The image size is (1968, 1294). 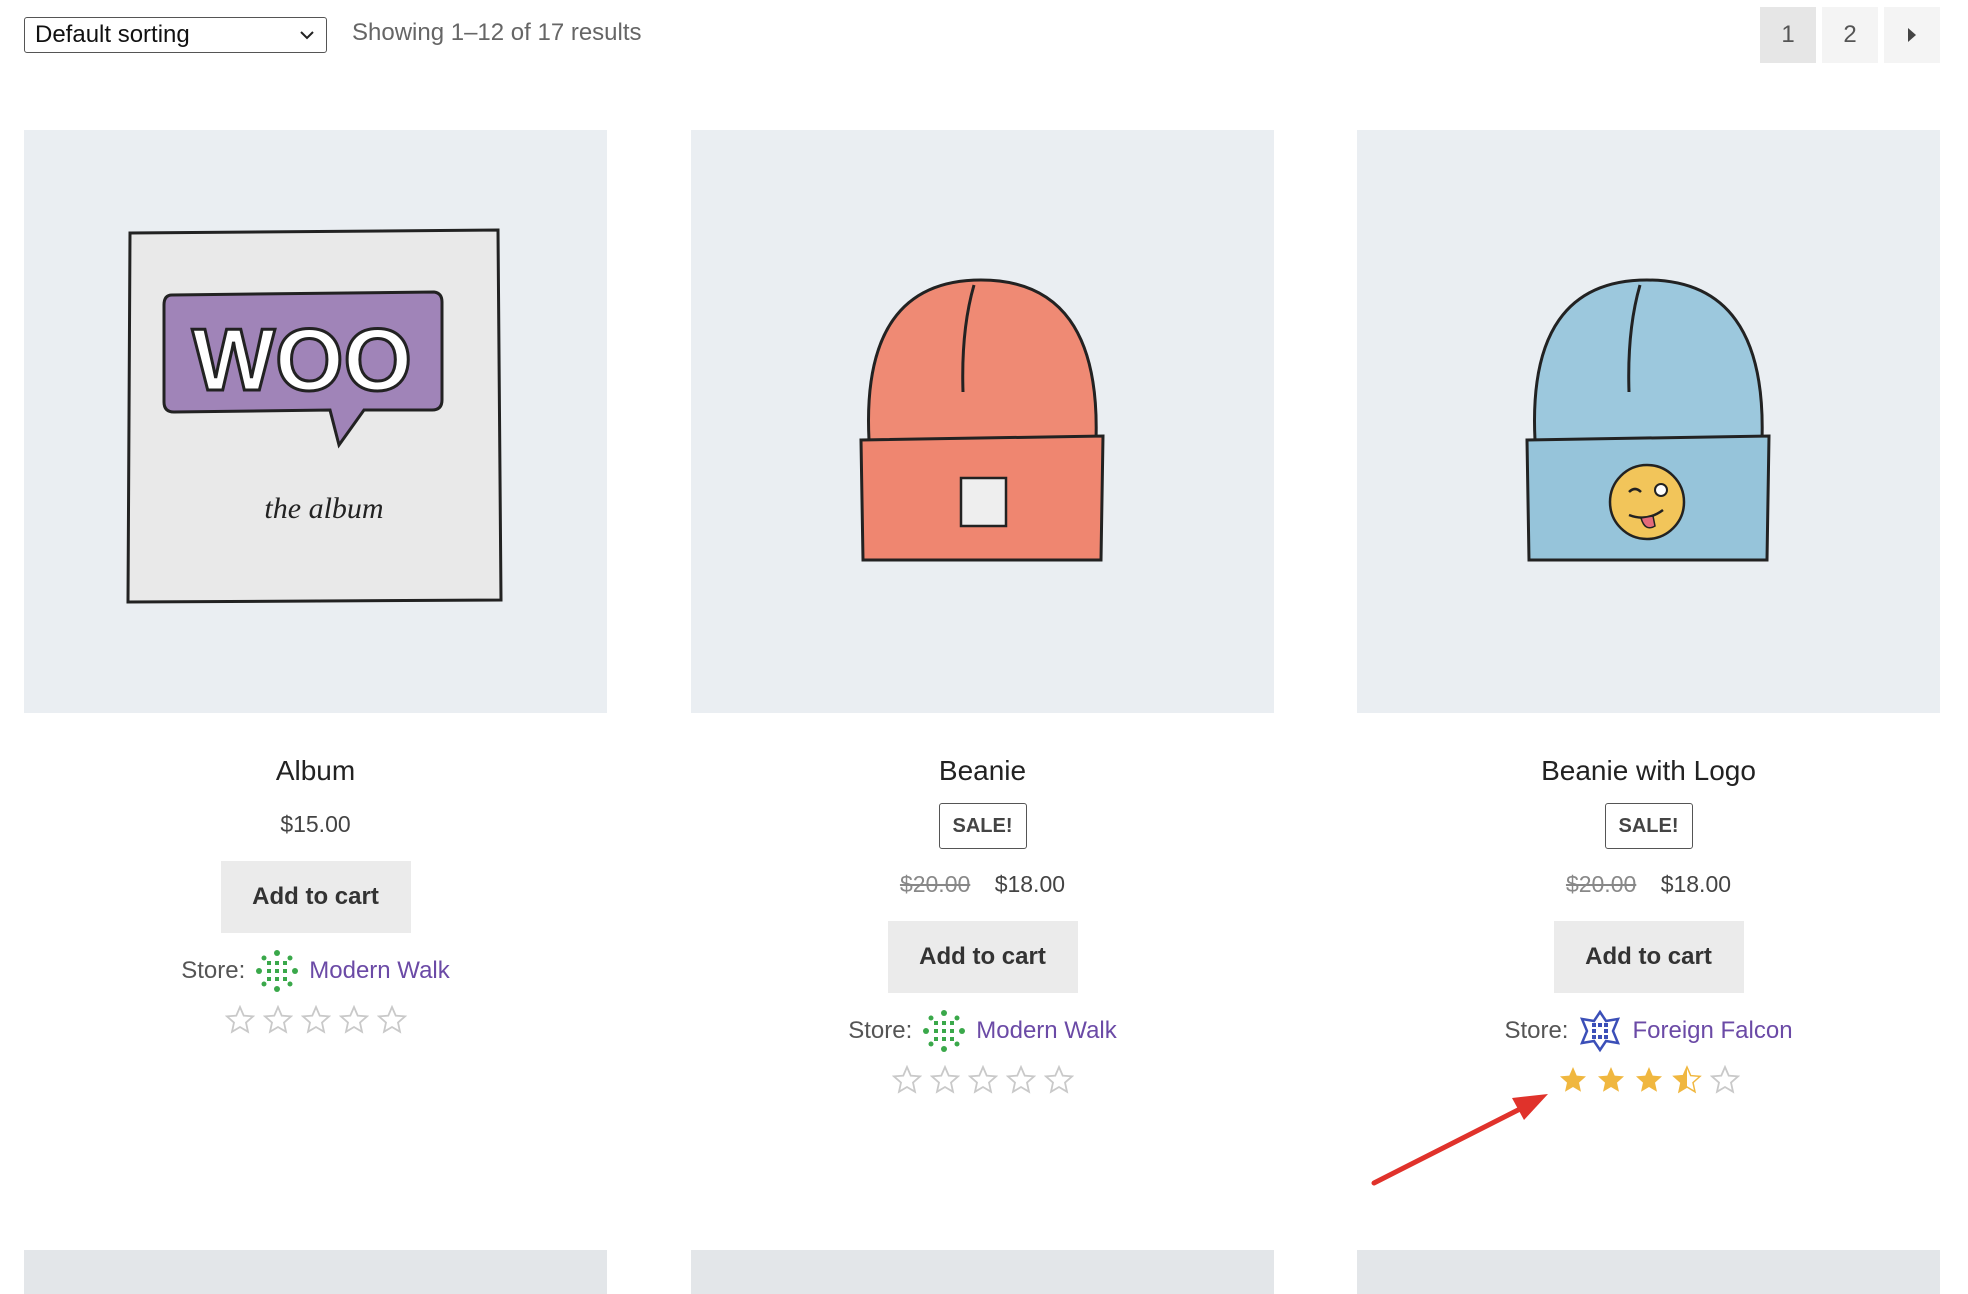 I want to click on page-2-link: 2, so click(x=1850, y=35).